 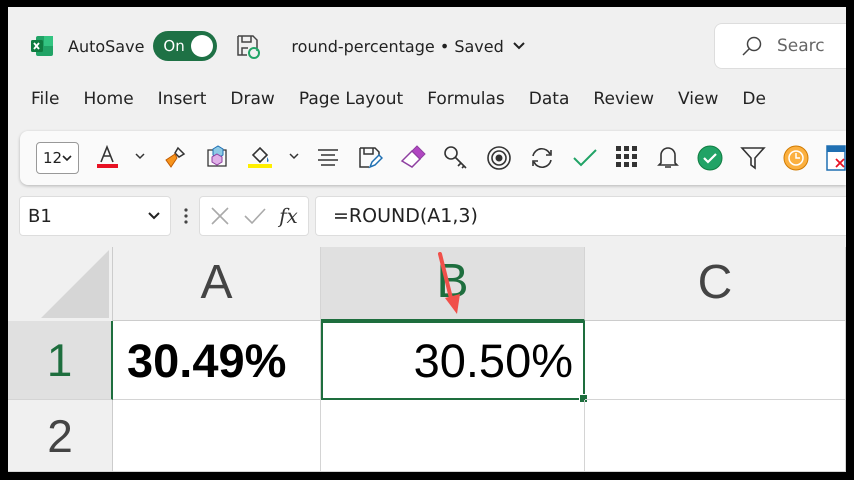 I want to click on enter-check-icon, so click(x=254, y=216).